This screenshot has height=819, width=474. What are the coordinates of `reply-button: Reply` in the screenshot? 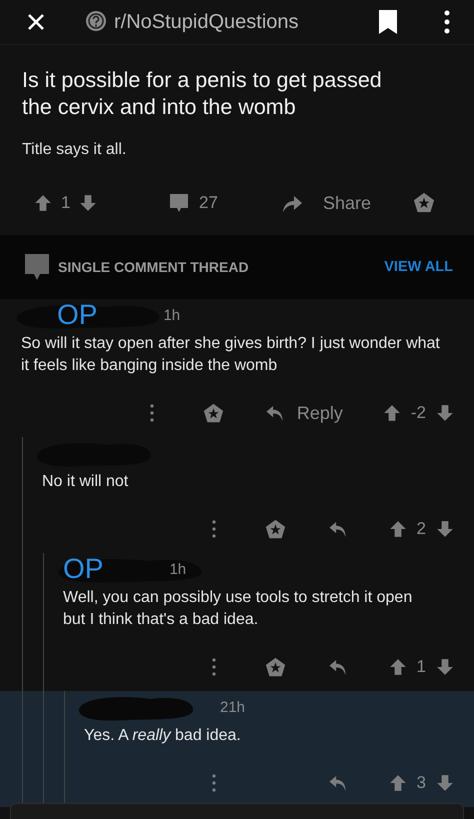 It's located at (303, 413).